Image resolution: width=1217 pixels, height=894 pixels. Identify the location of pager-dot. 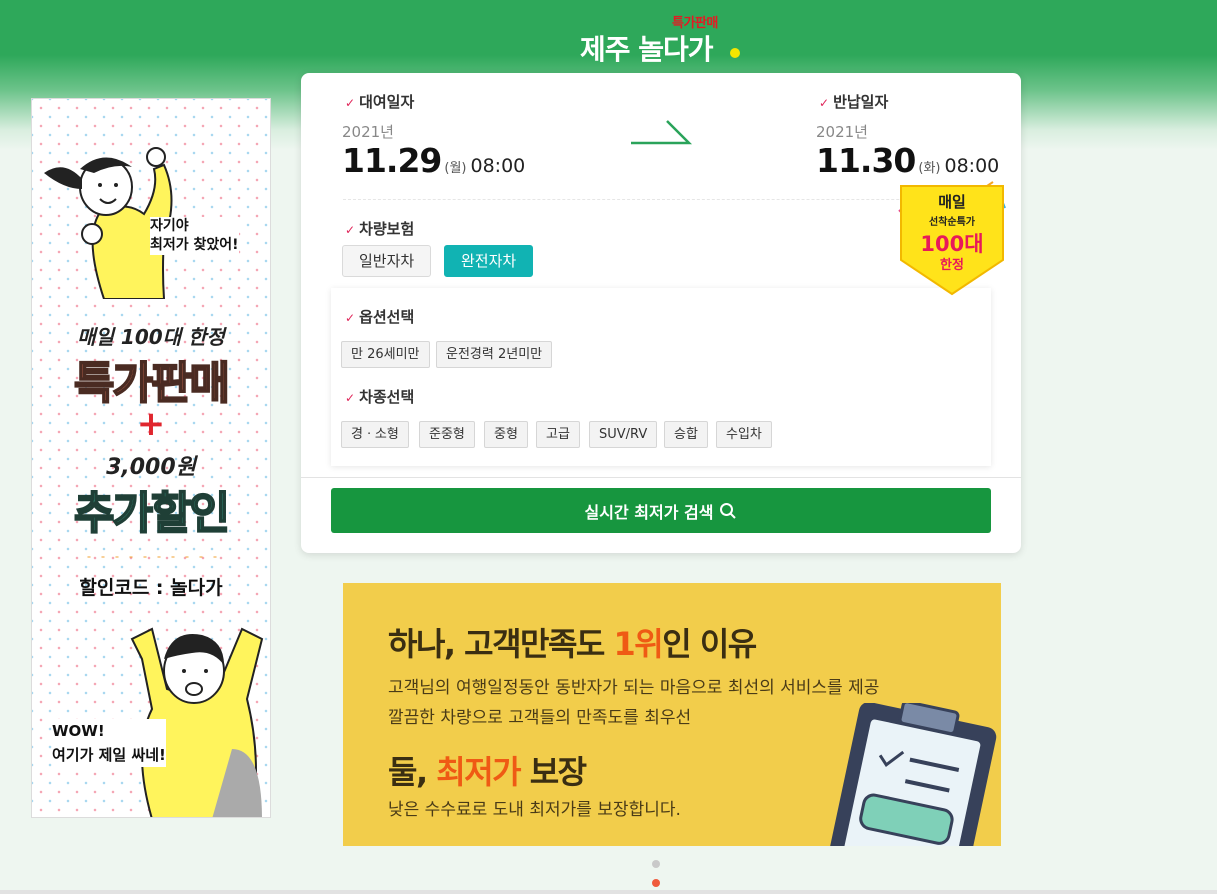
(656, 864).